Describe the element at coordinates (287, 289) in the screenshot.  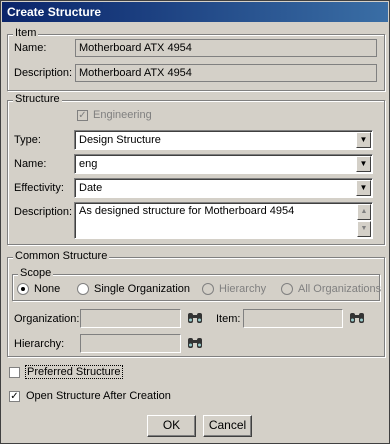
I see `scope-all-organizations-radio` at that location.